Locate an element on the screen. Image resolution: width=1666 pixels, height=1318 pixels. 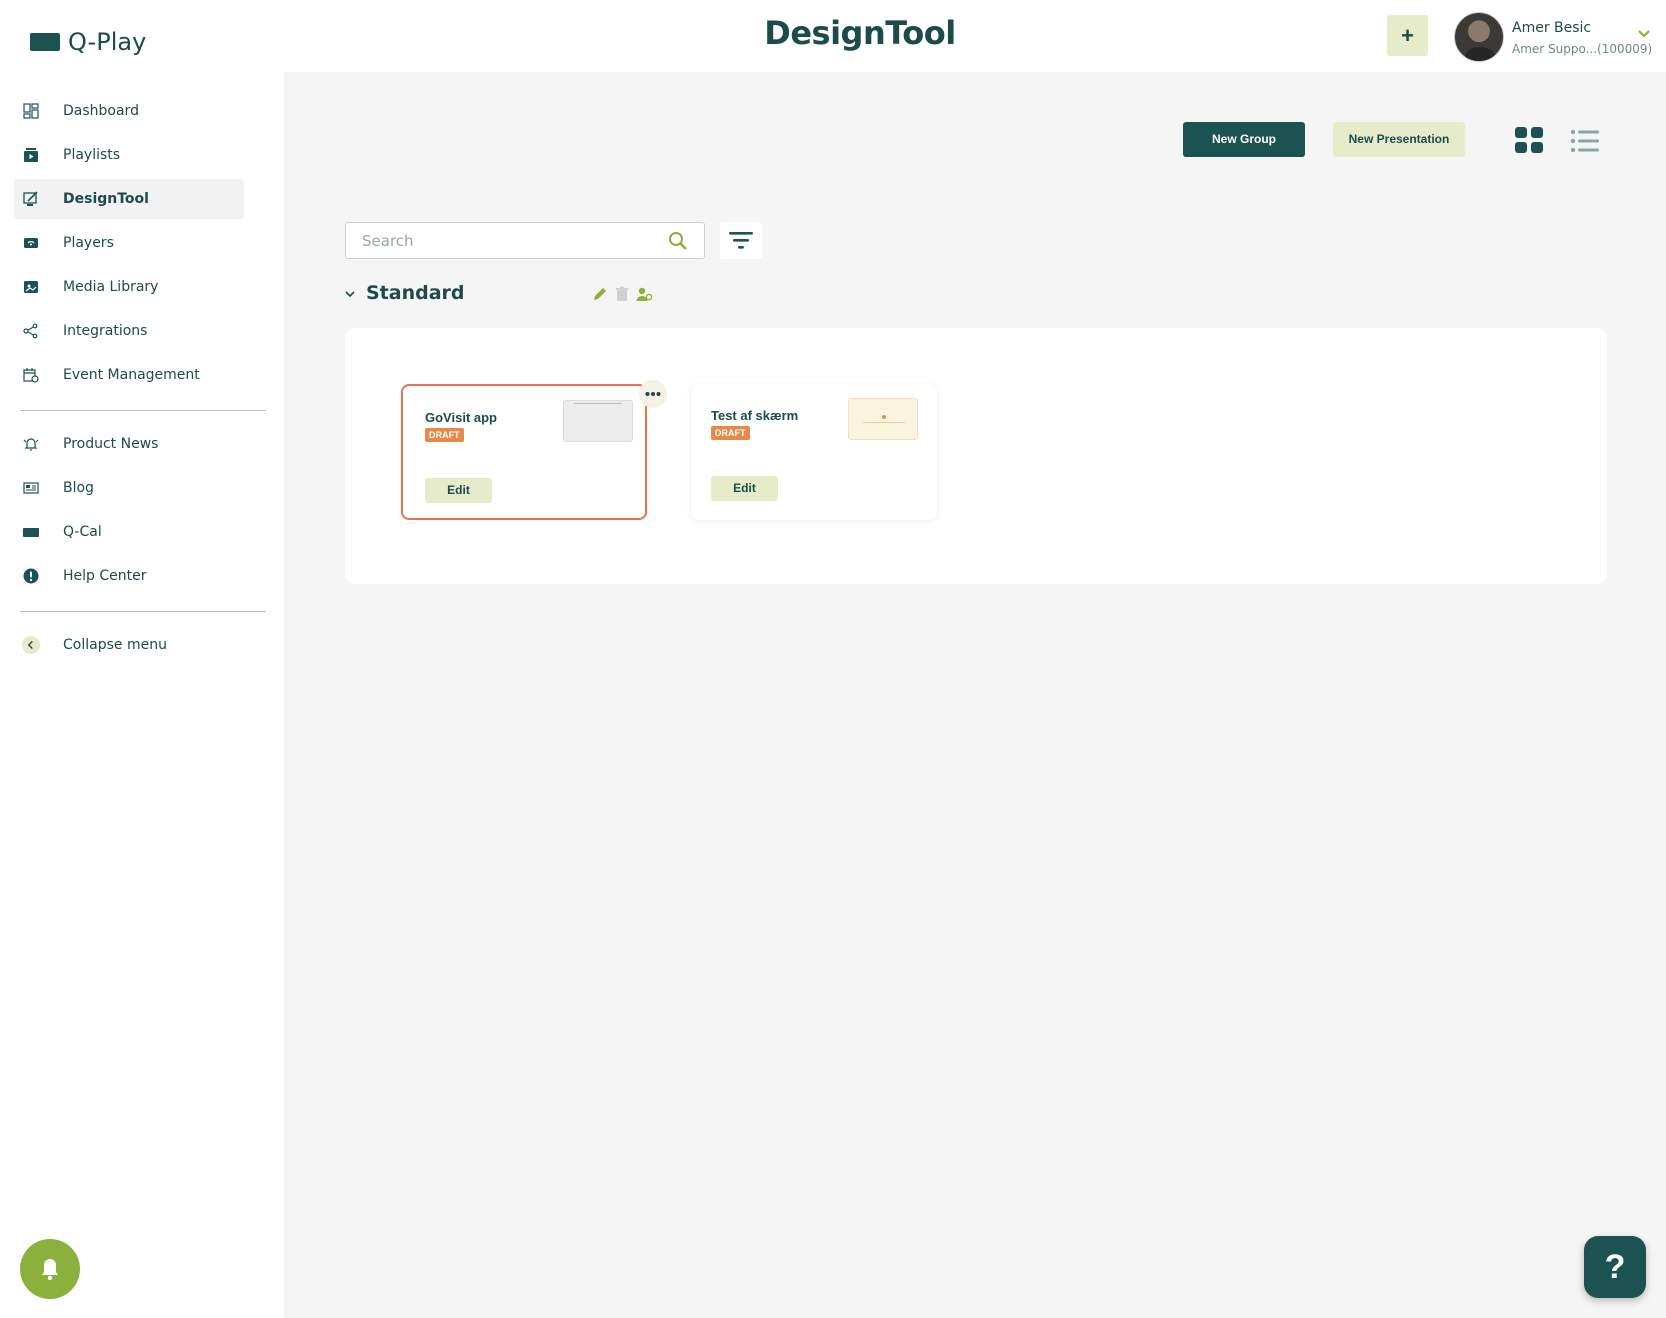
sidebar-item-label: DesignTool is located at coordinates (106, 199).